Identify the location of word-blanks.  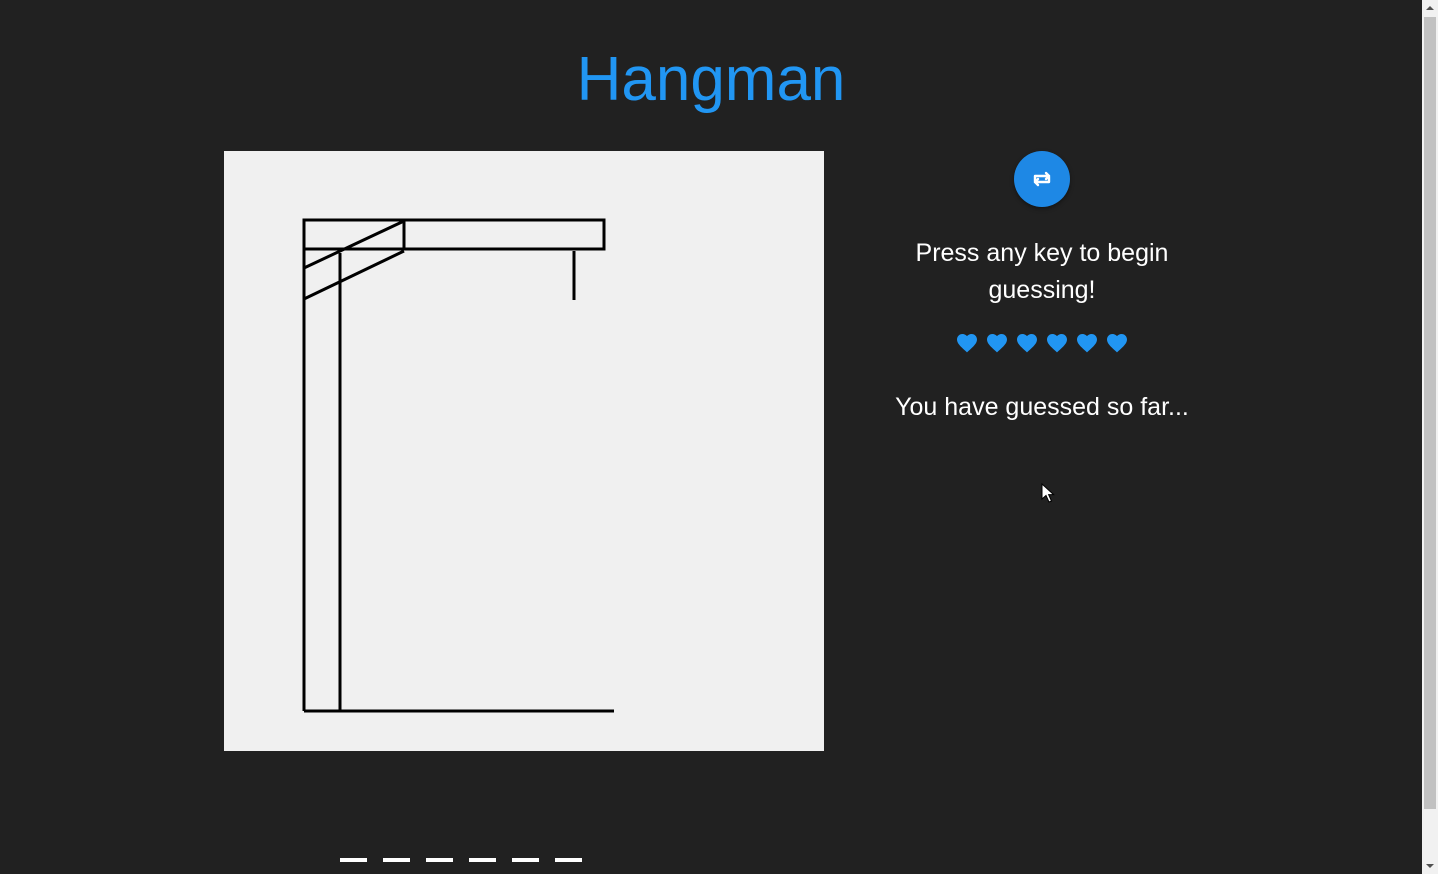
(461, 860).